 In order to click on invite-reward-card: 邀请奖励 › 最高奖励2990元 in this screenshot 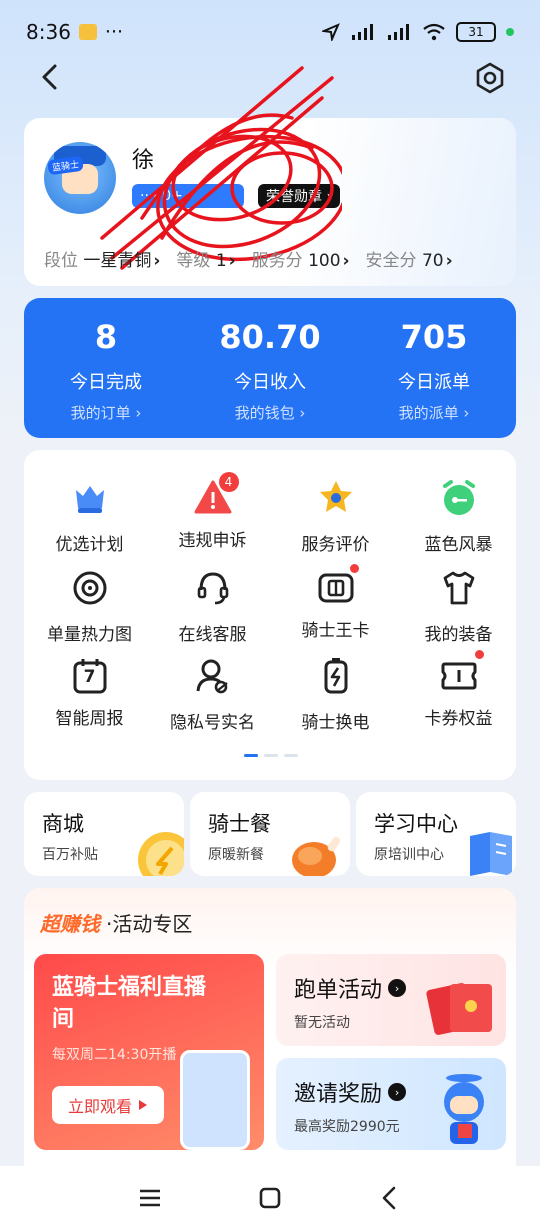, I will do `click(391, 1104)`.